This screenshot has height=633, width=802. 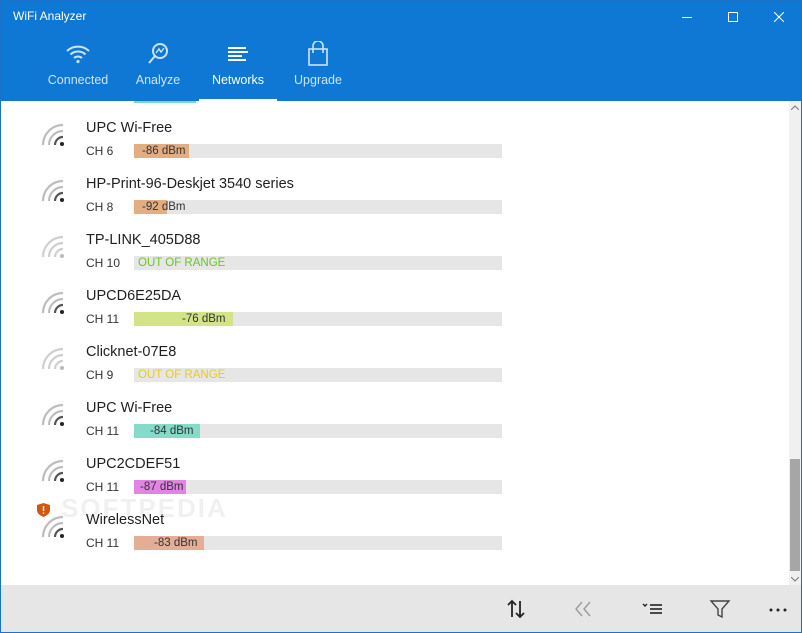 I want to click on network-row: Clicknet-07E8 CH 9 OUT OF RANGE, so click(x=395, y=353).